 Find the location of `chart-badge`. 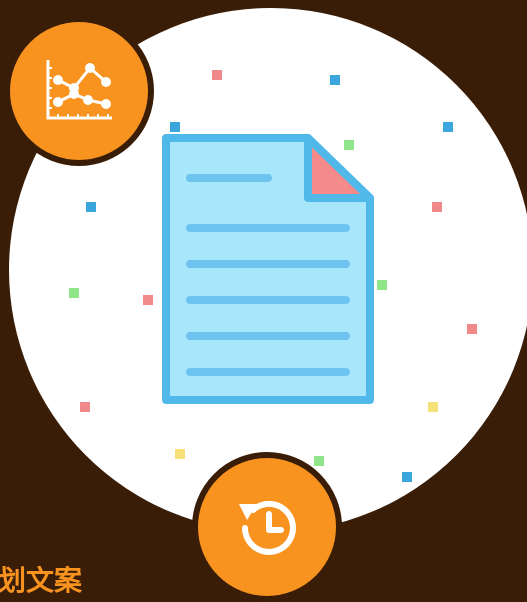

chart-badge is located at coordinates (79, 91).